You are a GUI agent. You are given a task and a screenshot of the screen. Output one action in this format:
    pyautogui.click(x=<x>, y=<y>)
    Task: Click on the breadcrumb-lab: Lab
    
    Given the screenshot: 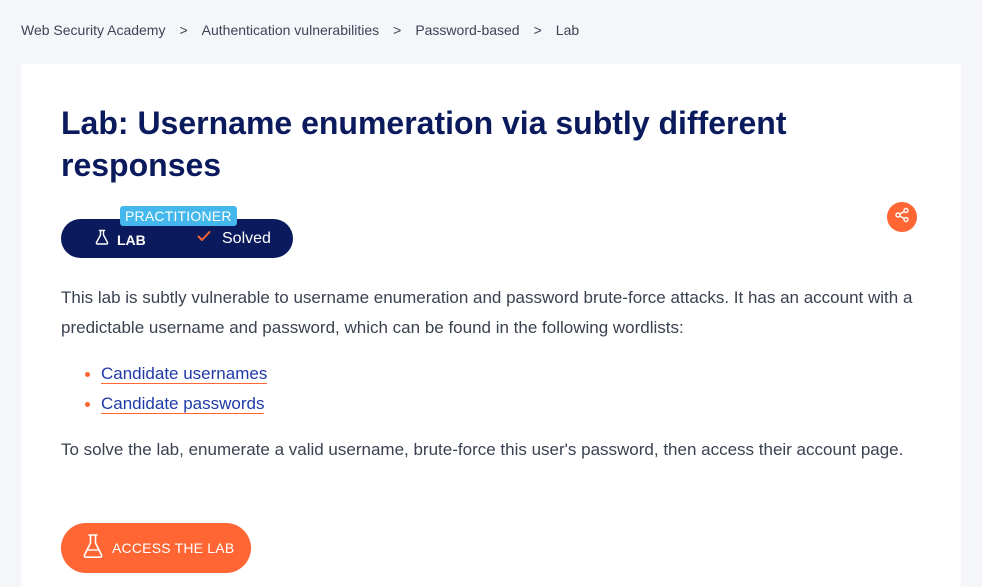 What is the action you would take?
    pyautogui.click(x=567, y=30)
    